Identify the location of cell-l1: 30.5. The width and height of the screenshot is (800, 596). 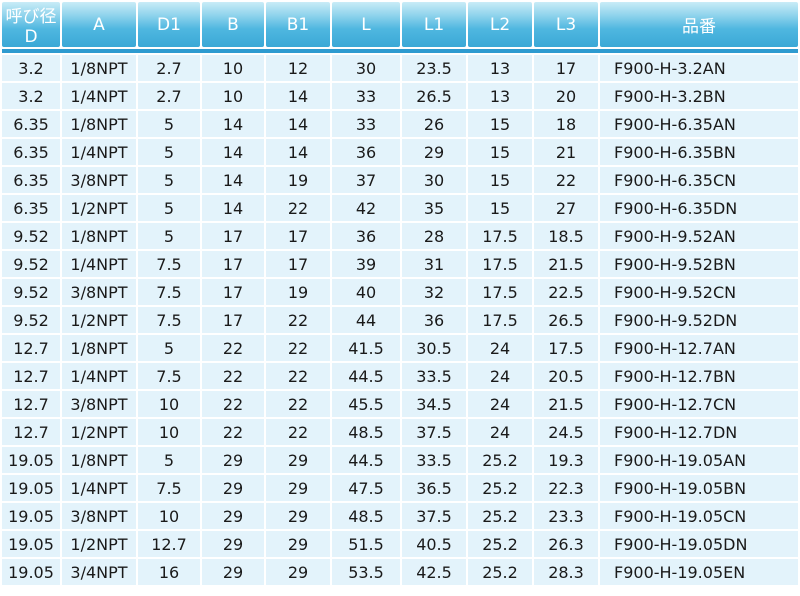
(434, 348).